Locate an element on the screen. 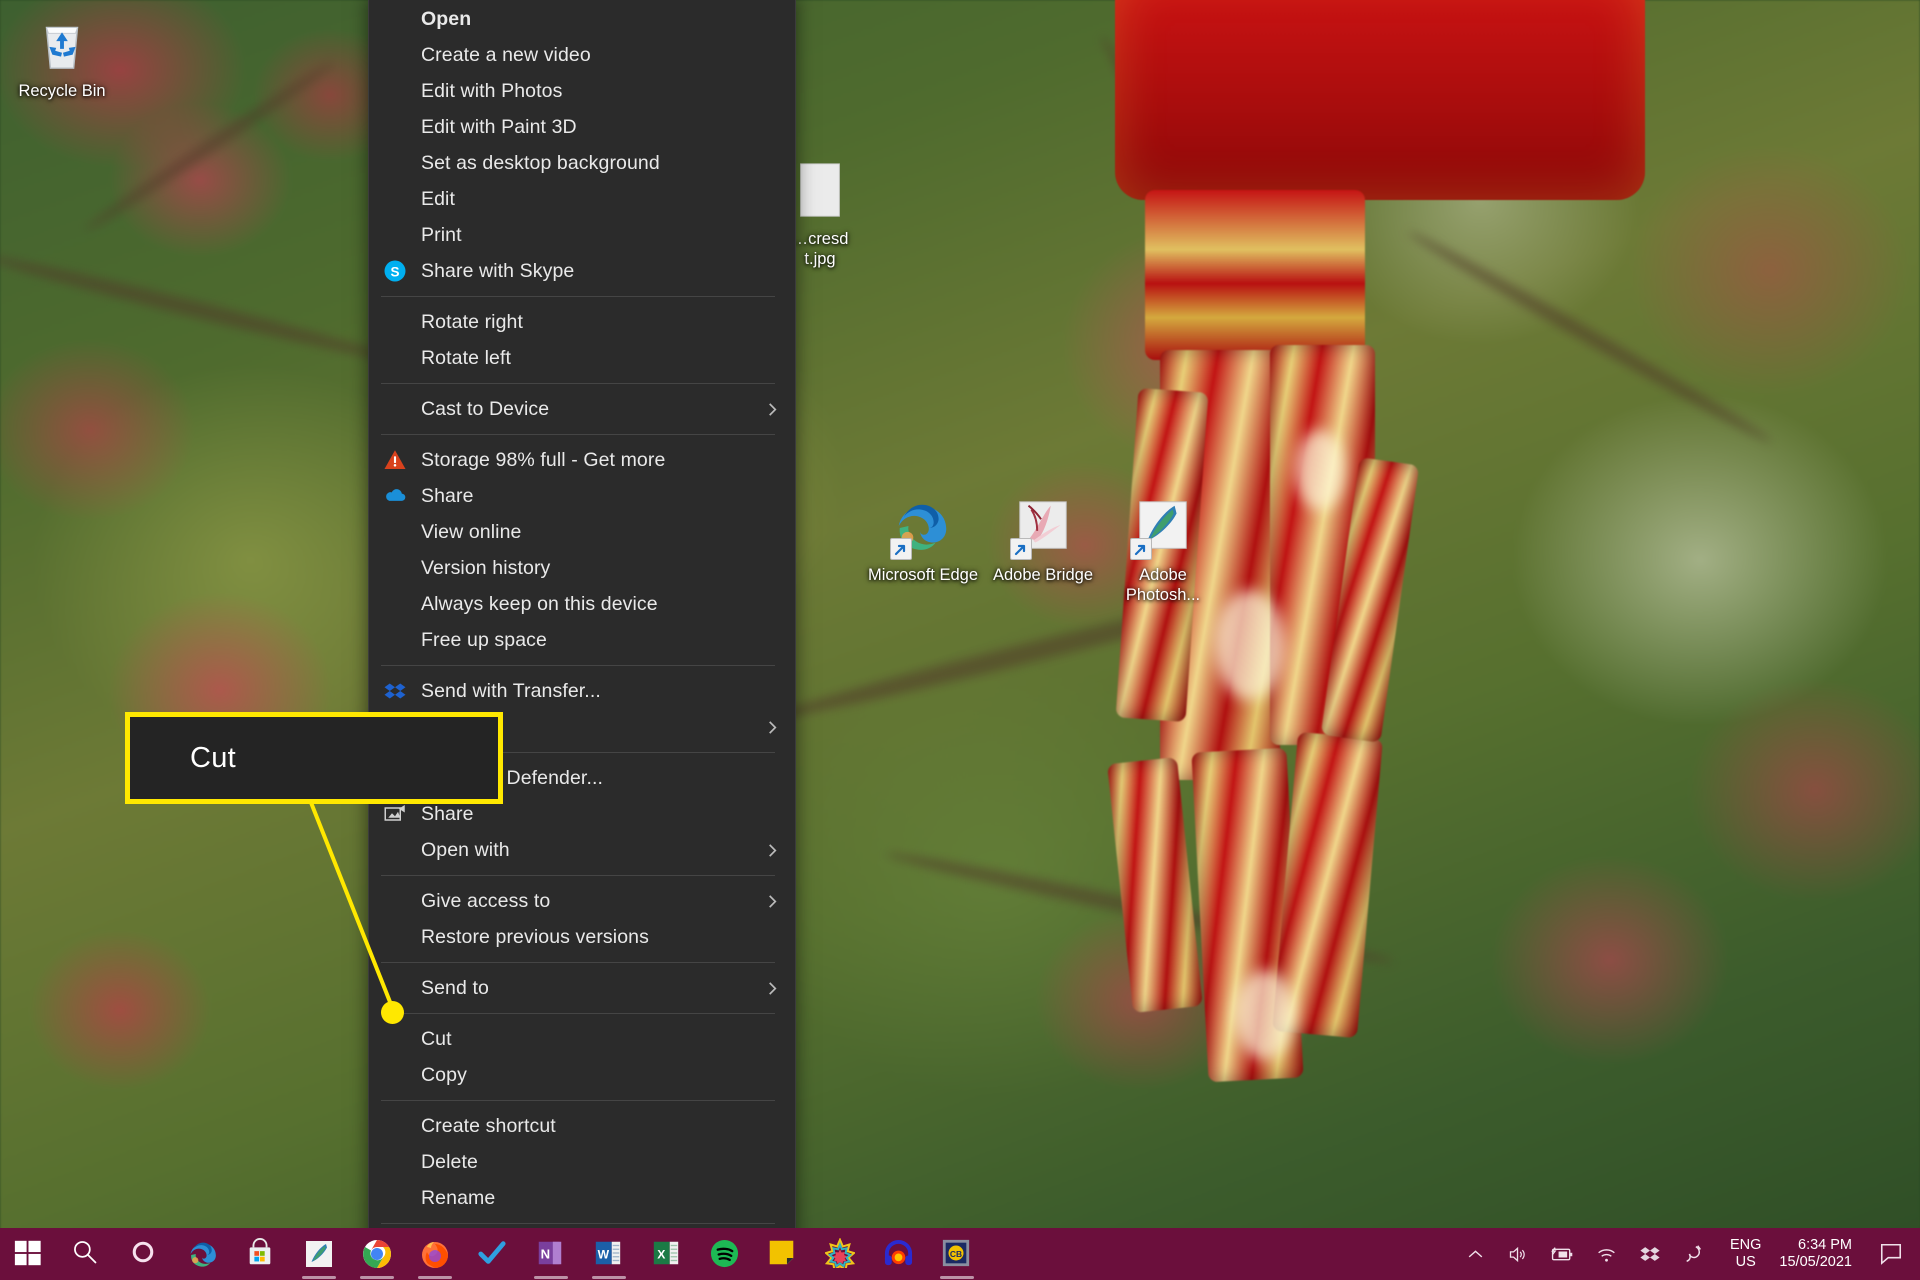 This screenshot has height=1280, width=1920. show-hidden-icons-button is located at coordinates (1475, 1254).